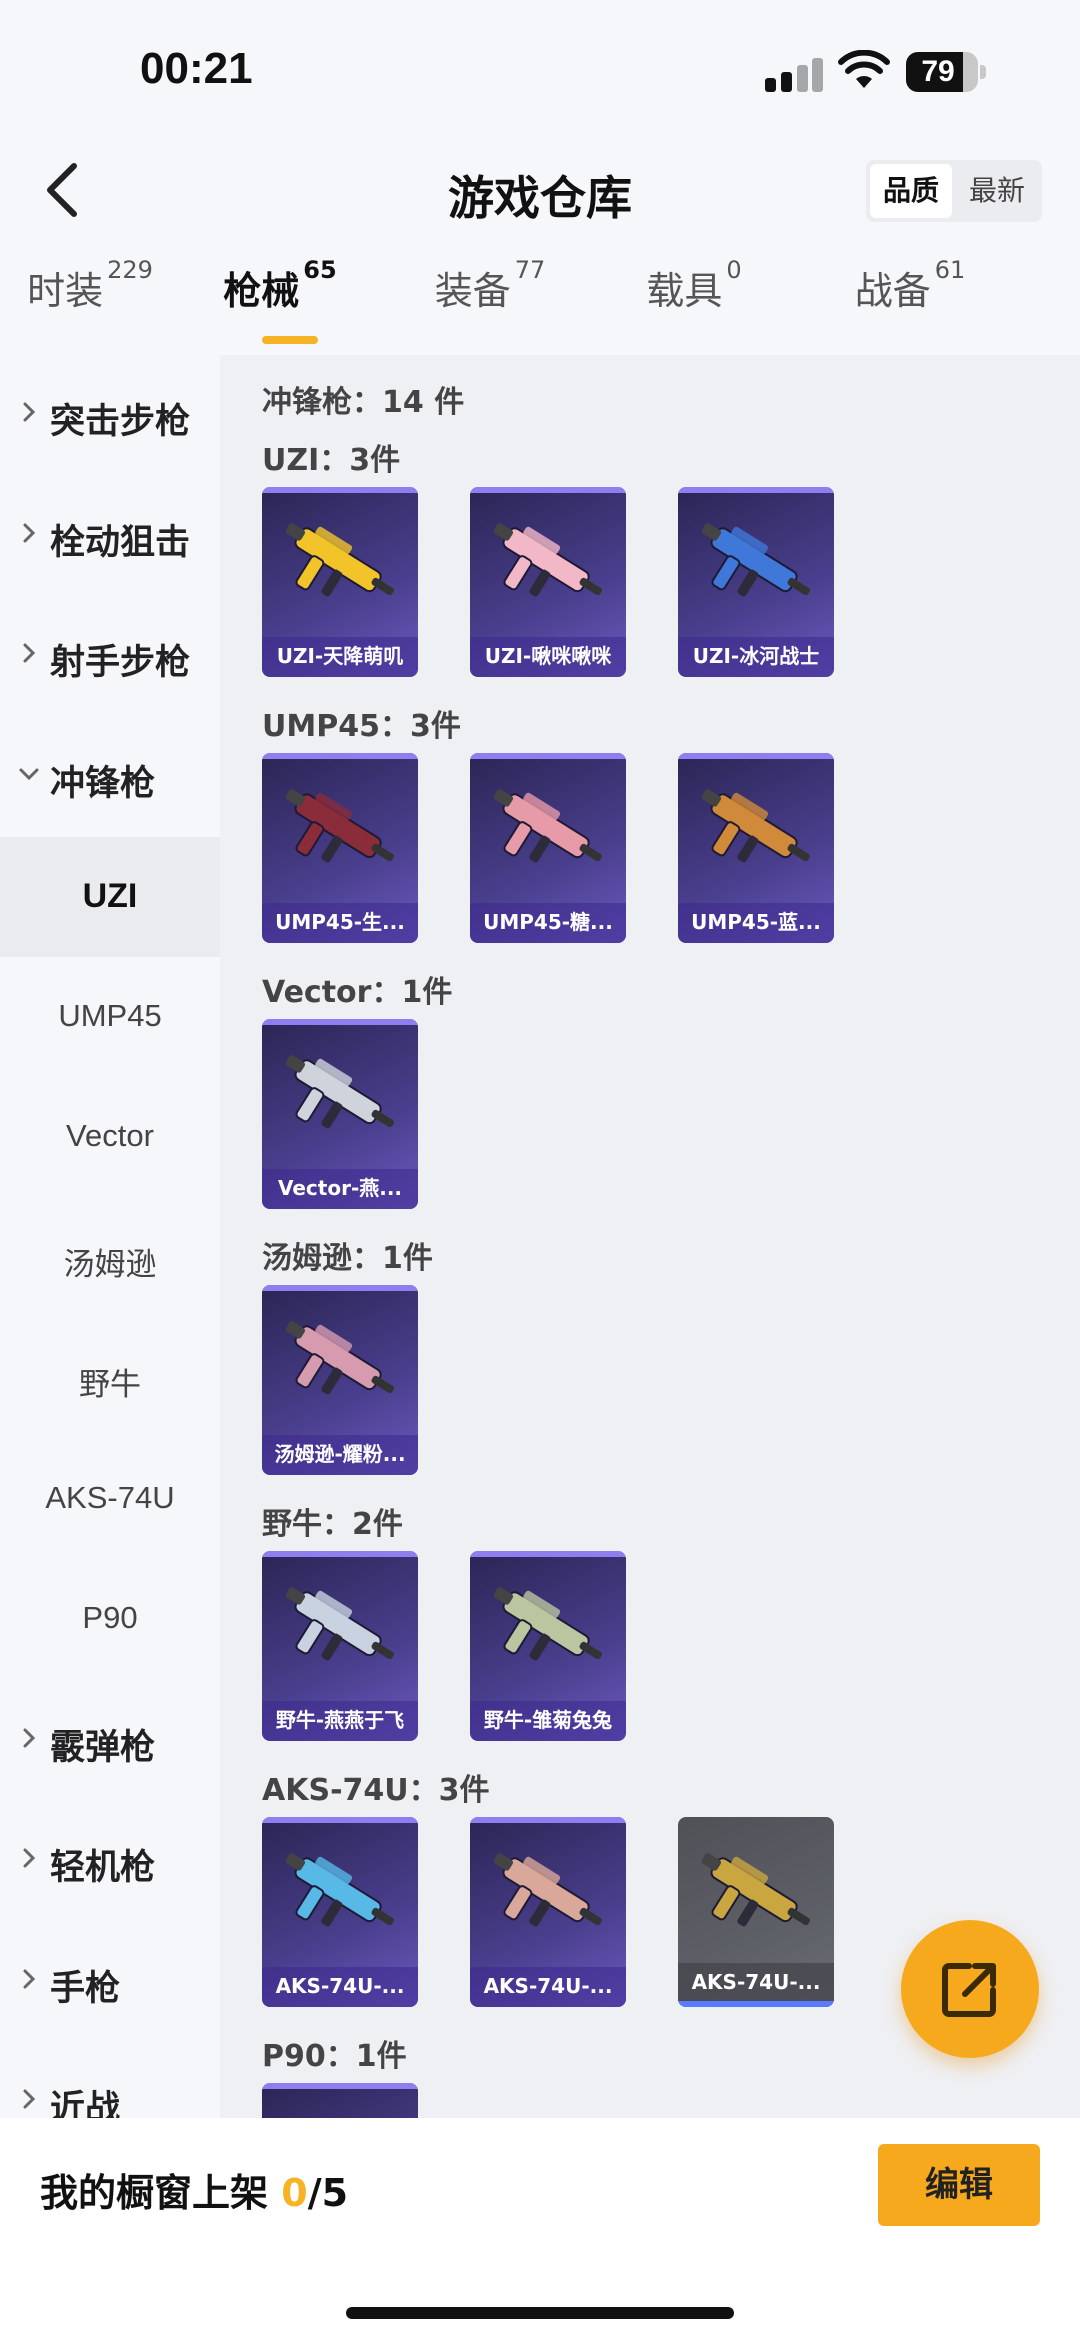  I want to click on sort-newest-option: 最新, so click(997, 191).